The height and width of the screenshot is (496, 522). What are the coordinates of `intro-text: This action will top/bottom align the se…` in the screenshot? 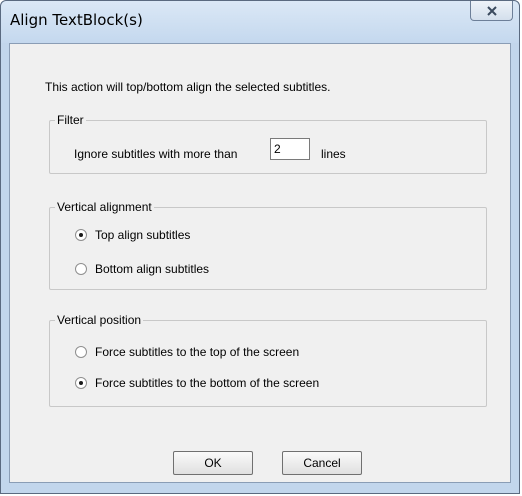 It's located at (188, 87).